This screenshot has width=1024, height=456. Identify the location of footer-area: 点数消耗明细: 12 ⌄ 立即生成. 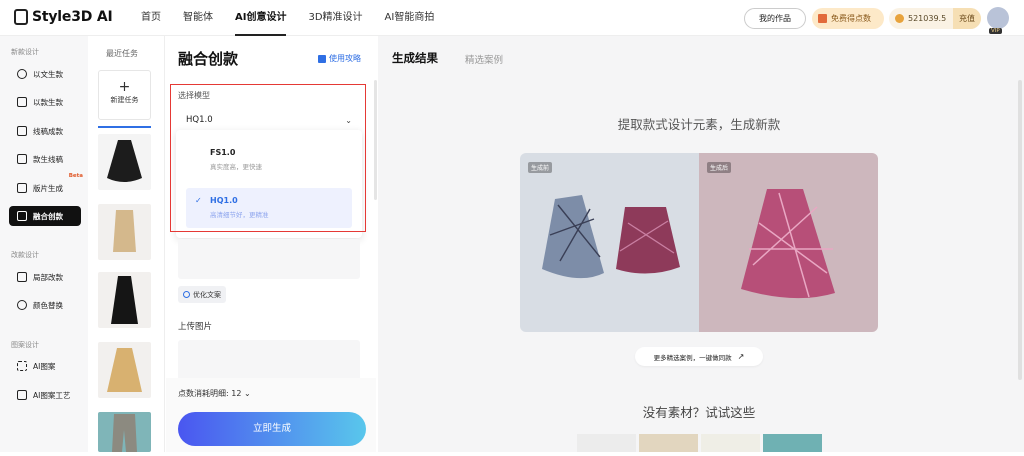
(271, 415).